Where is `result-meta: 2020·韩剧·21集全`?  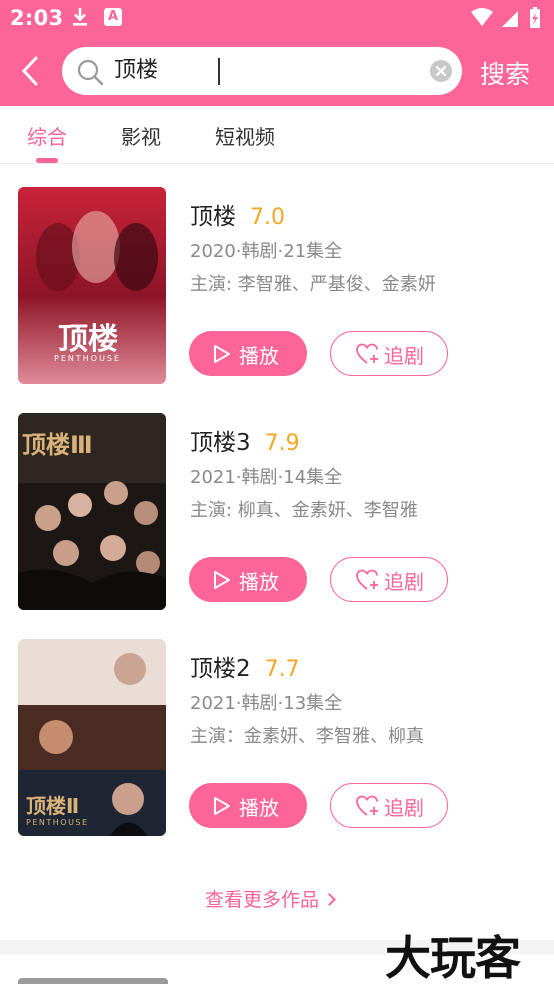
result-meta: 2020·韩剧·21集全 is located at coordinates (266, 251).